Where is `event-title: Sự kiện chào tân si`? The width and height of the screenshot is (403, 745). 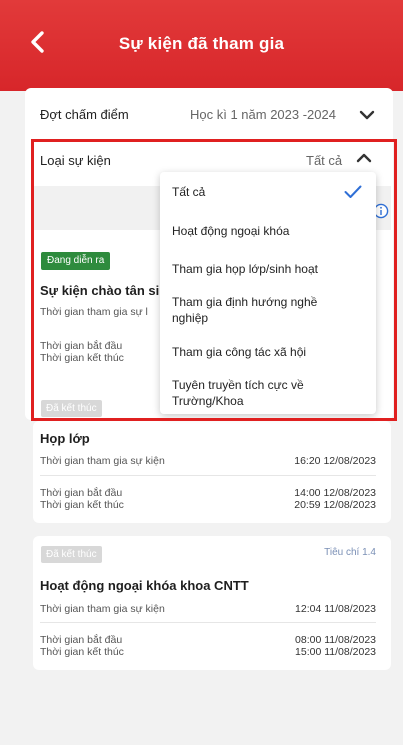
event-title: Sự kiện chào tân si is located at coordinates (99, 290).